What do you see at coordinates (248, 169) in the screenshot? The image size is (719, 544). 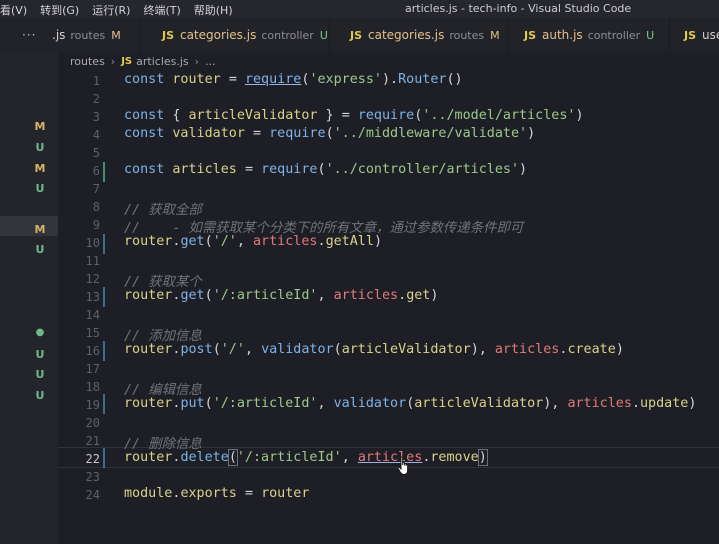 I see `token: =` at bounding box center [248, 169].